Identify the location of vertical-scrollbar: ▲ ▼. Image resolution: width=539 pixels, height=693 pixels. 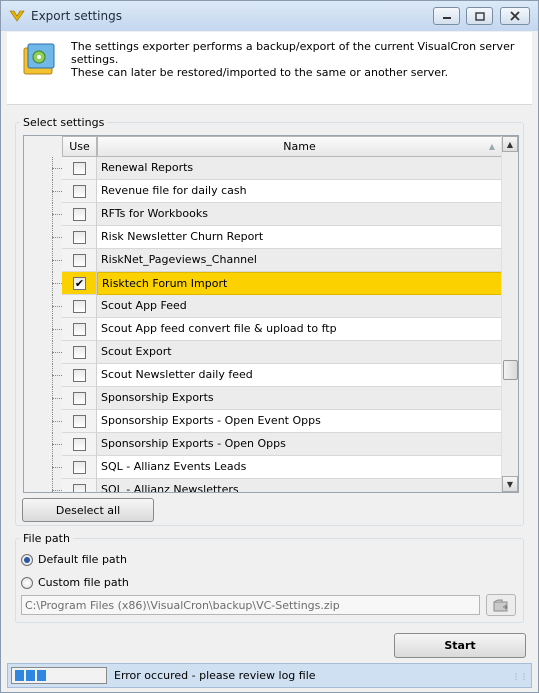
(509, 314).